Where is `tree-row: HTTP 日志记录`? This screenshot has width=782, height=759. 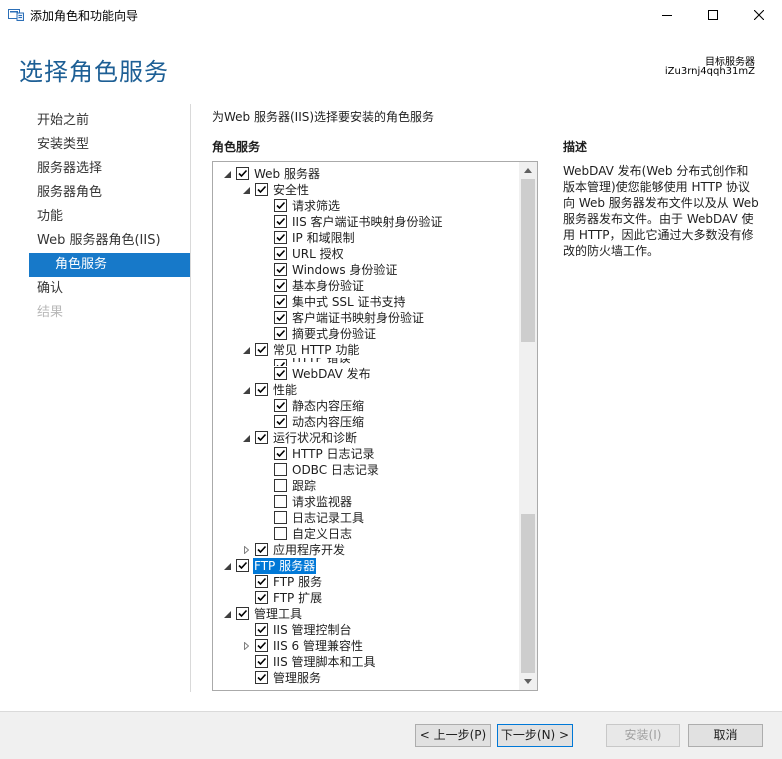
tree-row: HTTP 日志记录 is located at coordinates (366, 454).